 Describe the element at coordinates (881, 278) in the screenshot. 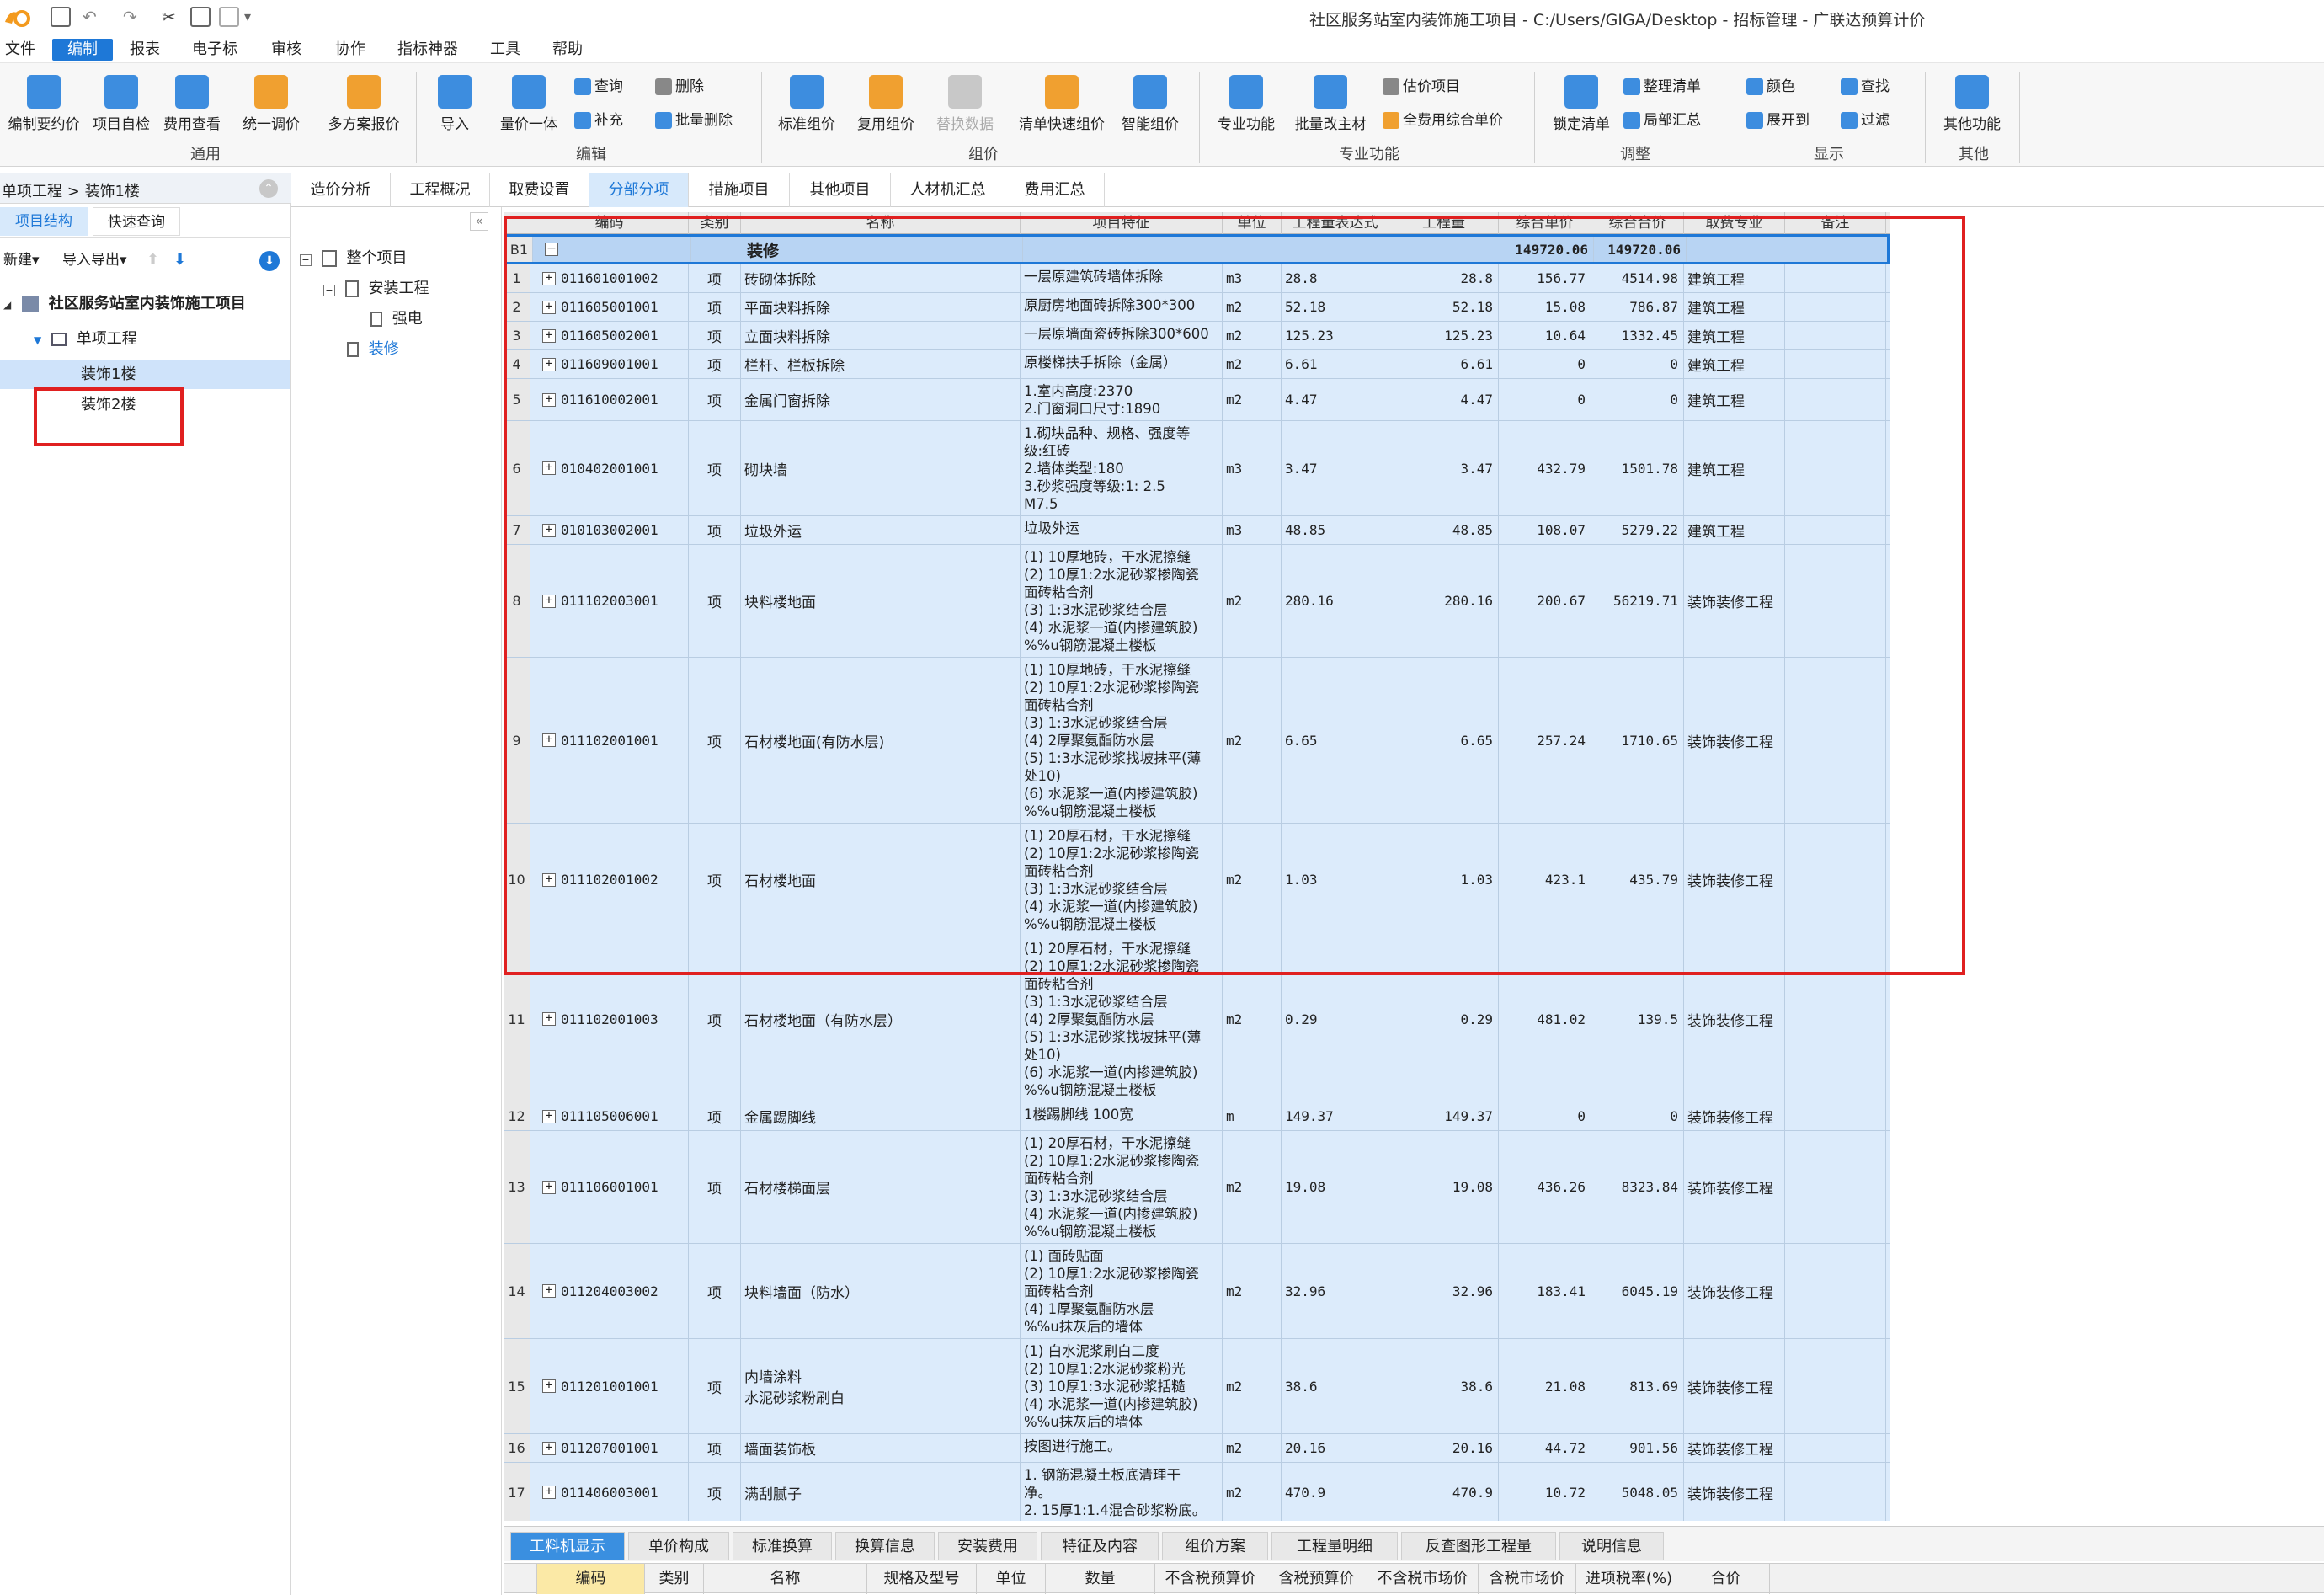

I see `cell-name: 砖砌体拆除` at that location.